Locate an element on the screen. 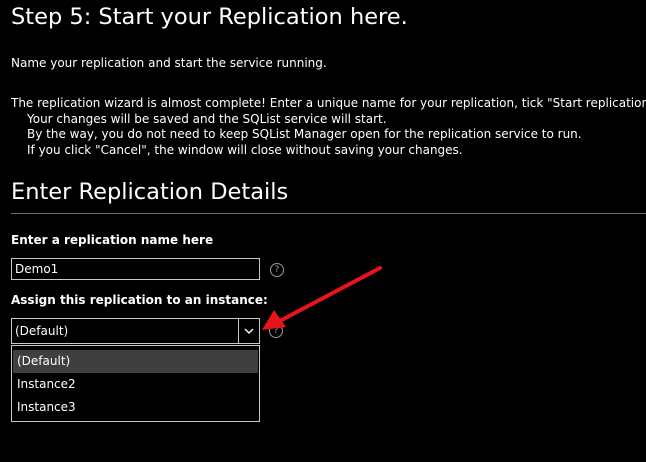 The width and height of the screenshot is (646, 462). dropdown-toggle is located at coordinates (248, 331).